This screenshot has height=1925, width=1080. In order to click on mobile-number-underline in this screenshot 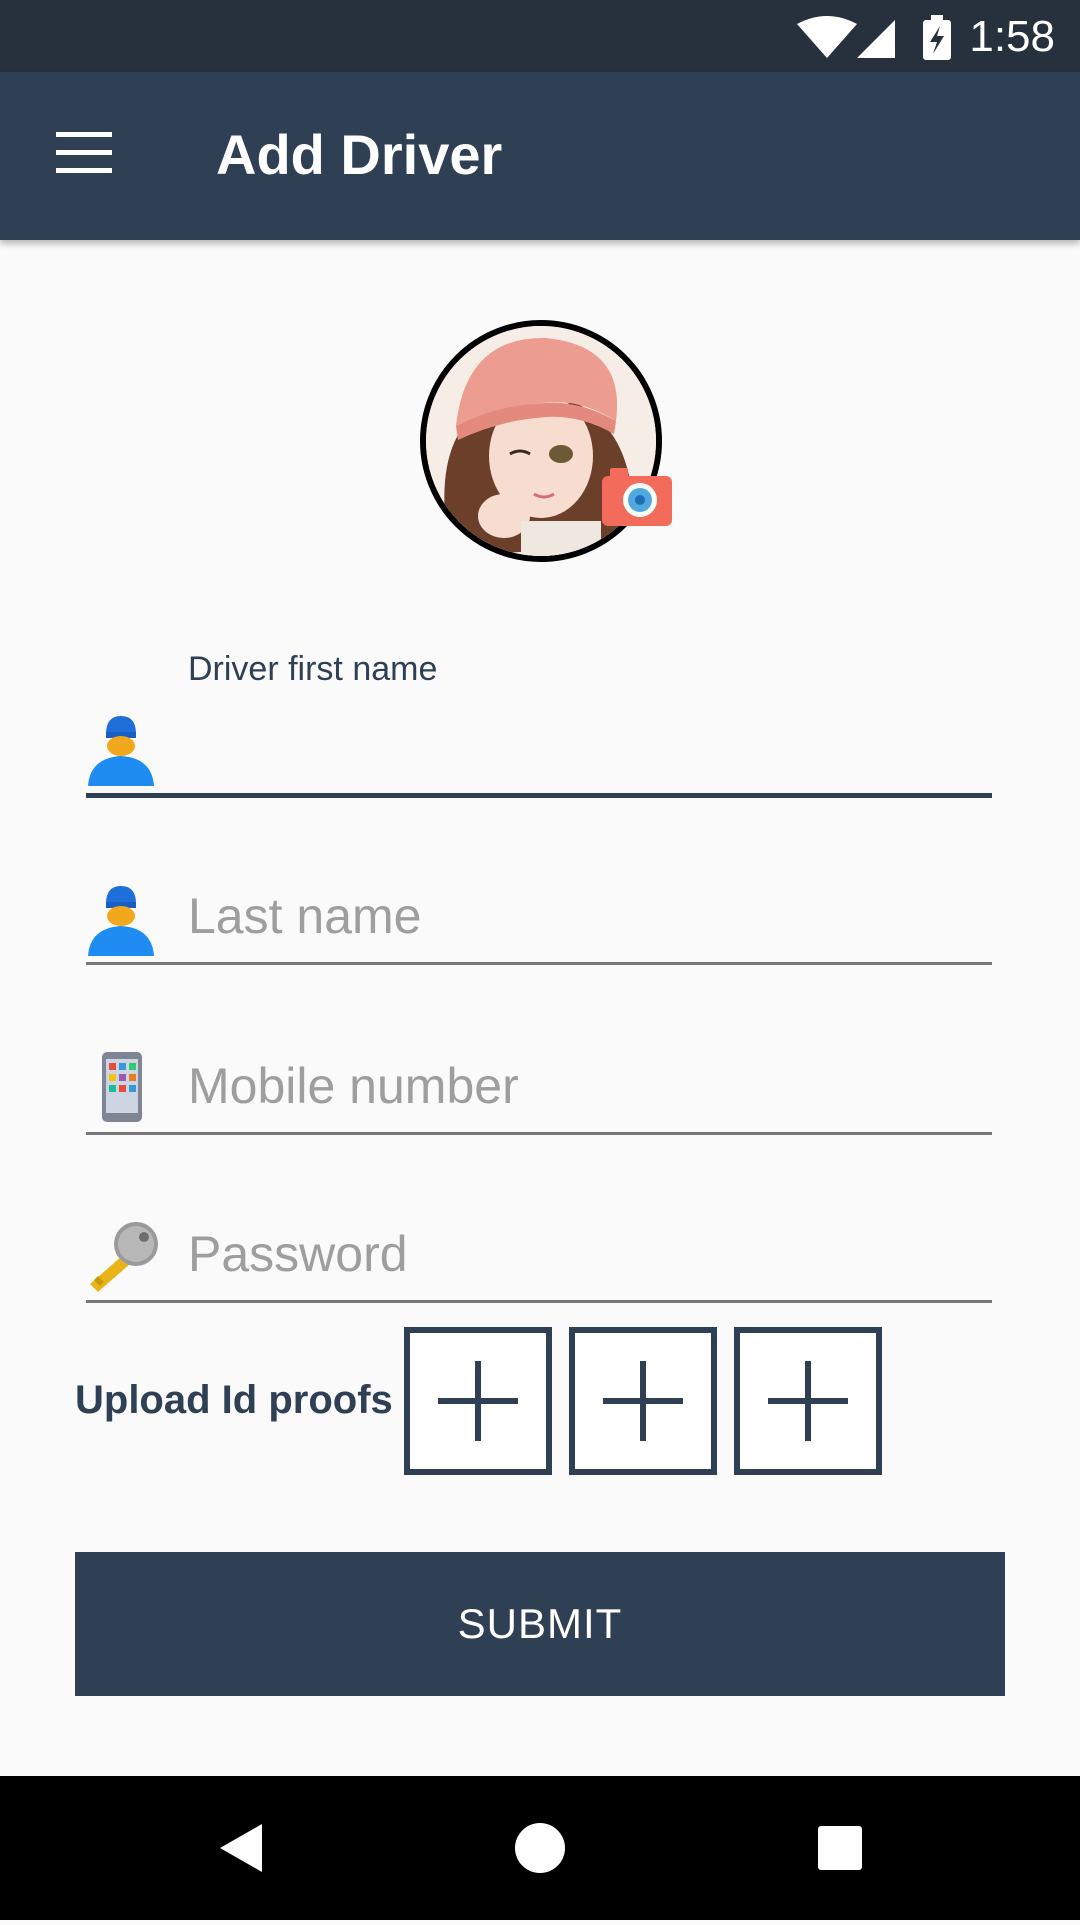, I will do `click(539, 1133)`.